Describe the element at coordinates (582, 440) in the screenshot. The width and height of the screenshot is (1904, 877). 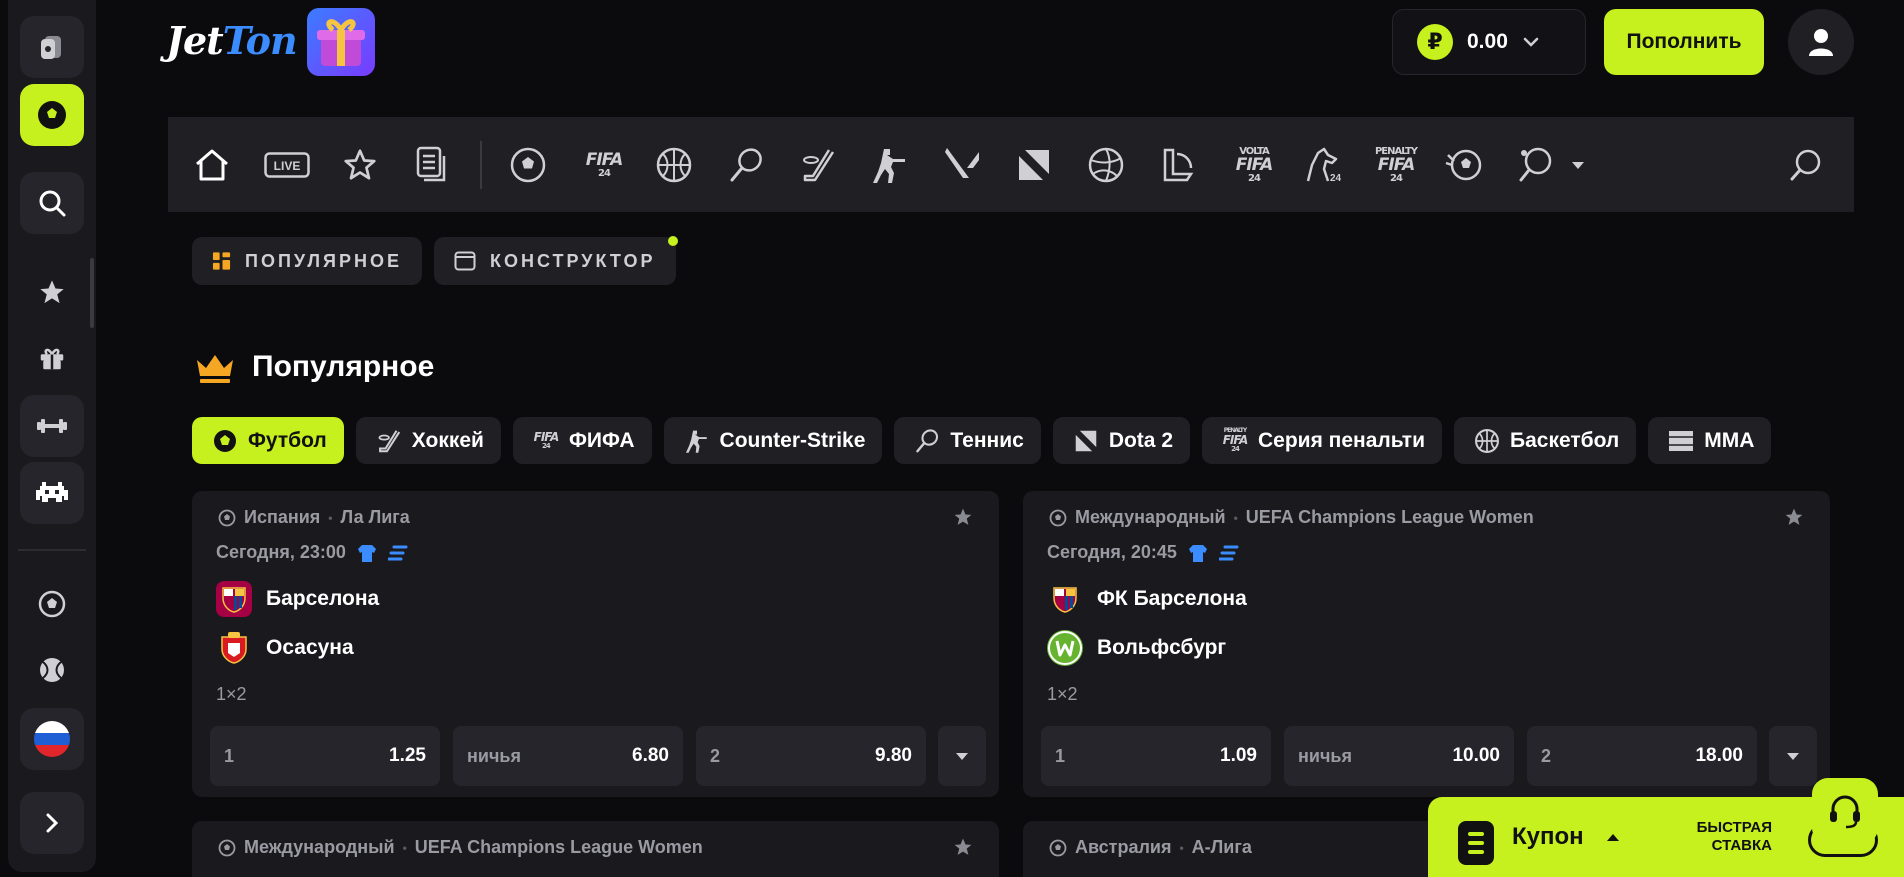
I see `chip-fifa: FIFA 24 ФИФА` at that location.